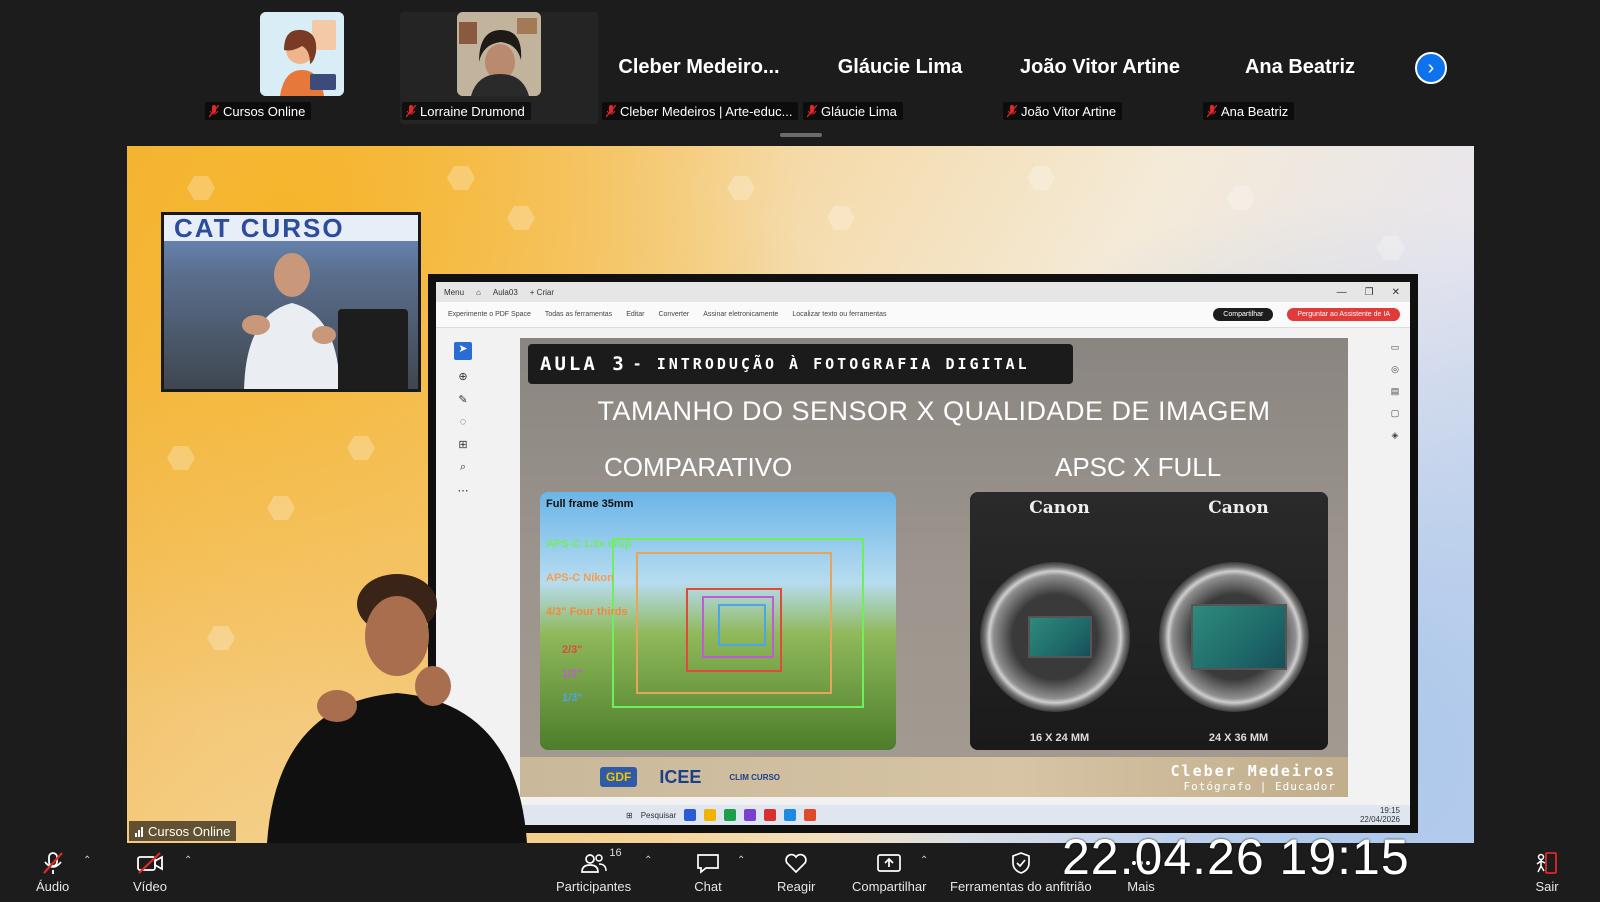 The width and height of the screenshot is (1600, 902). Describe the element at coordinates (462, 376) in the screenshot. I see `zoom-tool-icon: ⊕` at that location.